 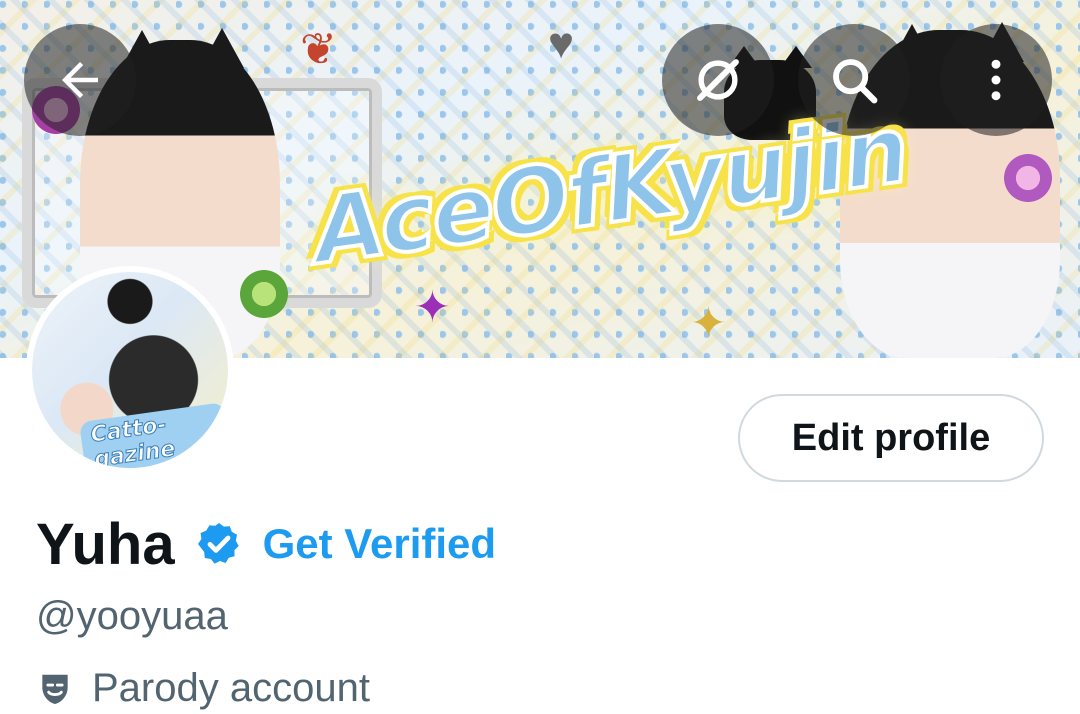 What do you see at coordinates (222, 48) in the screenshot?
I see `banner-cat-ear` at bounding box center [222, 48].